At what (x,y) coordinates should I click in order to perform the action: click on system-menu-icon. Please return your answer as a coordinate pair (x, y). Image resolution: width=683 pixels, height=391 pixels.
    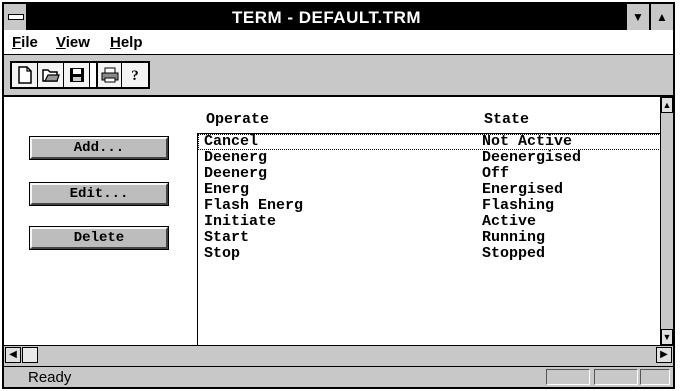
    Looking at the image, I should click on (16, 17).